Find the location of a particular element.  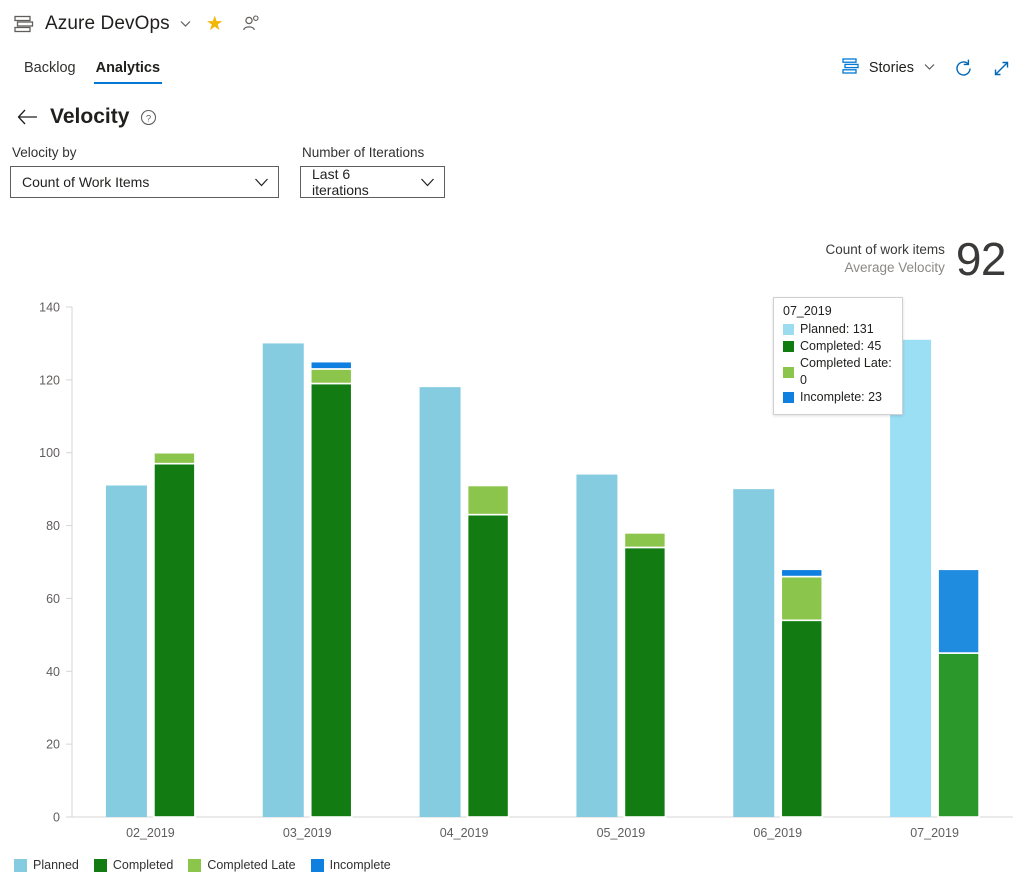

iterations-field: Number of Iterations Last 6 iterations is located at coordinates (372, 171).